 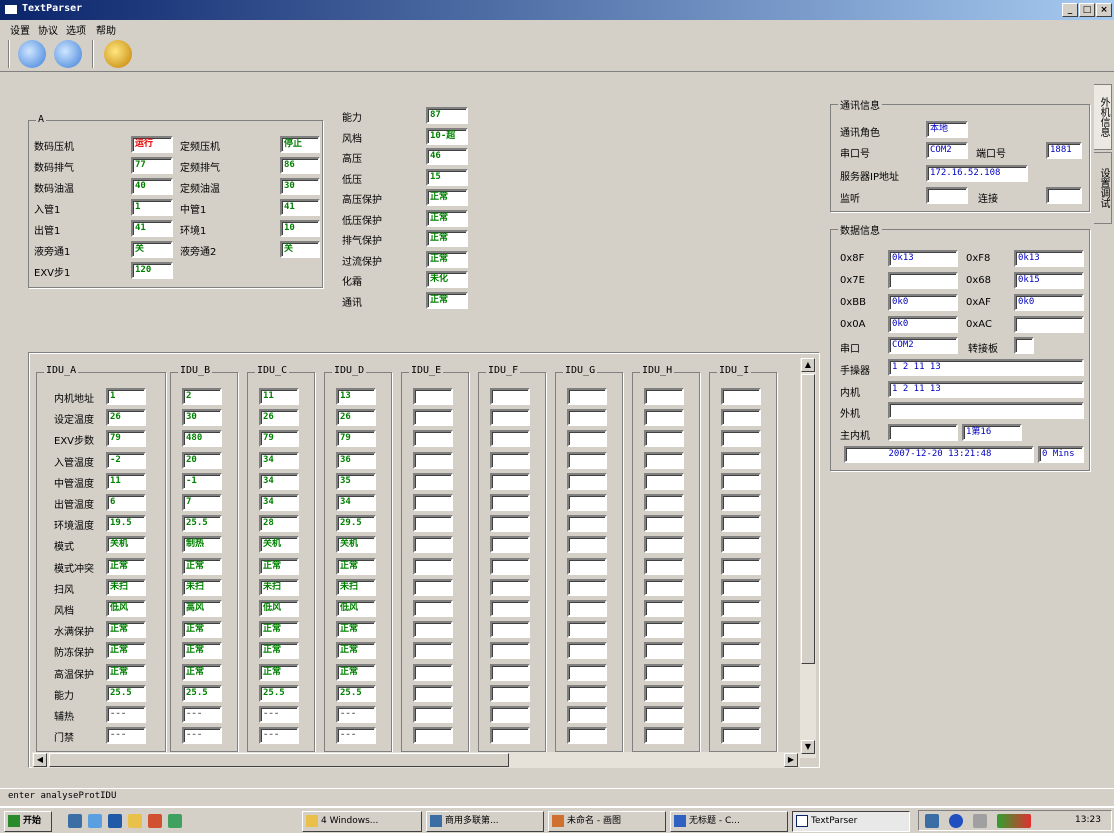 I want to click on system-tray: 13:23, so click(x=1015, y=820).